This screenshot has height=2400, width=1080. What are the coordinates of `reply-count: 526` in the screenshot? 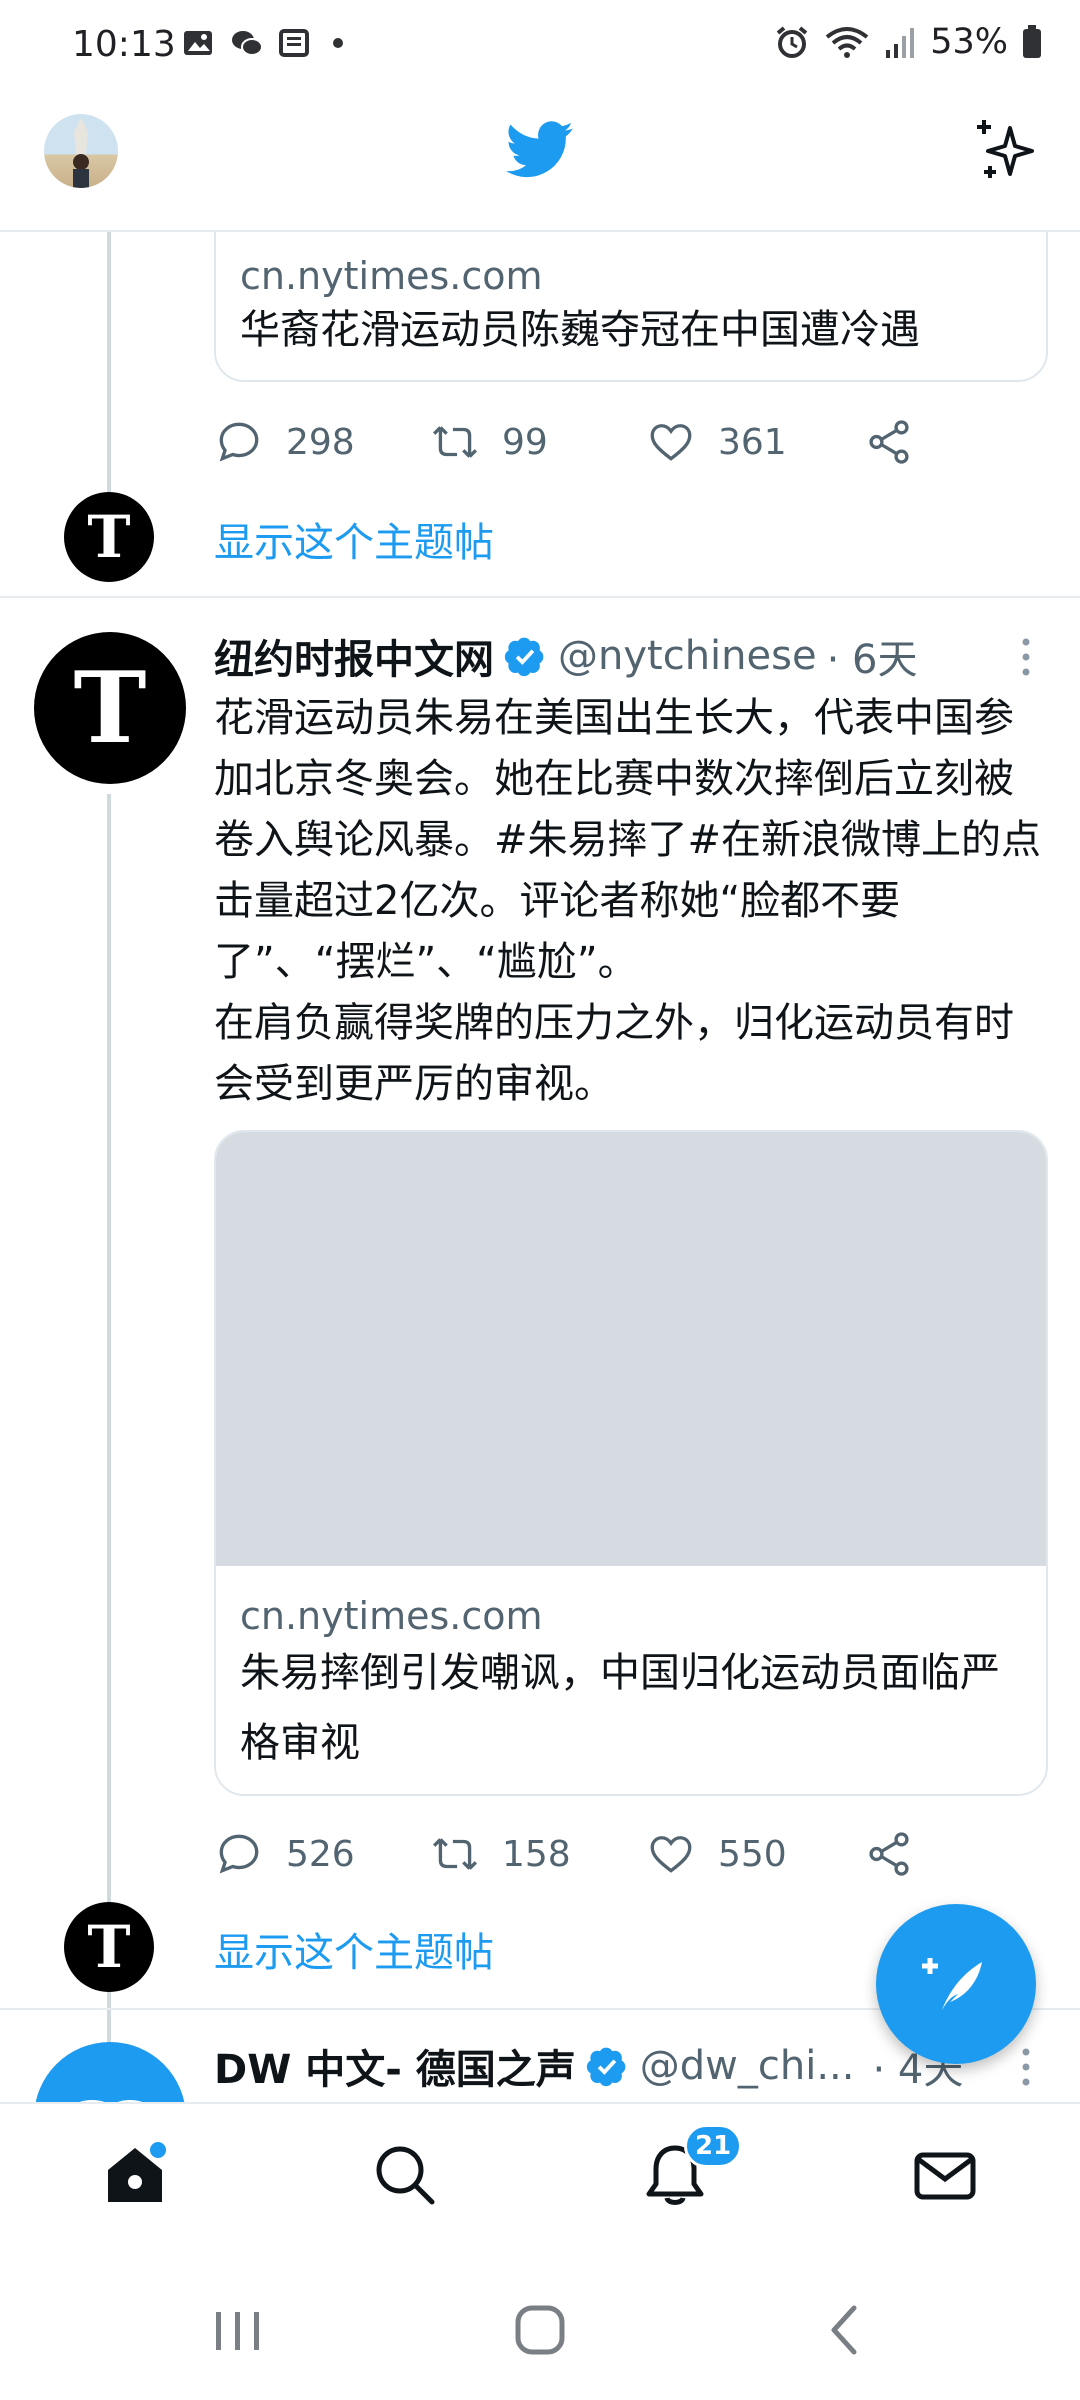 It's located at (320, 1854).